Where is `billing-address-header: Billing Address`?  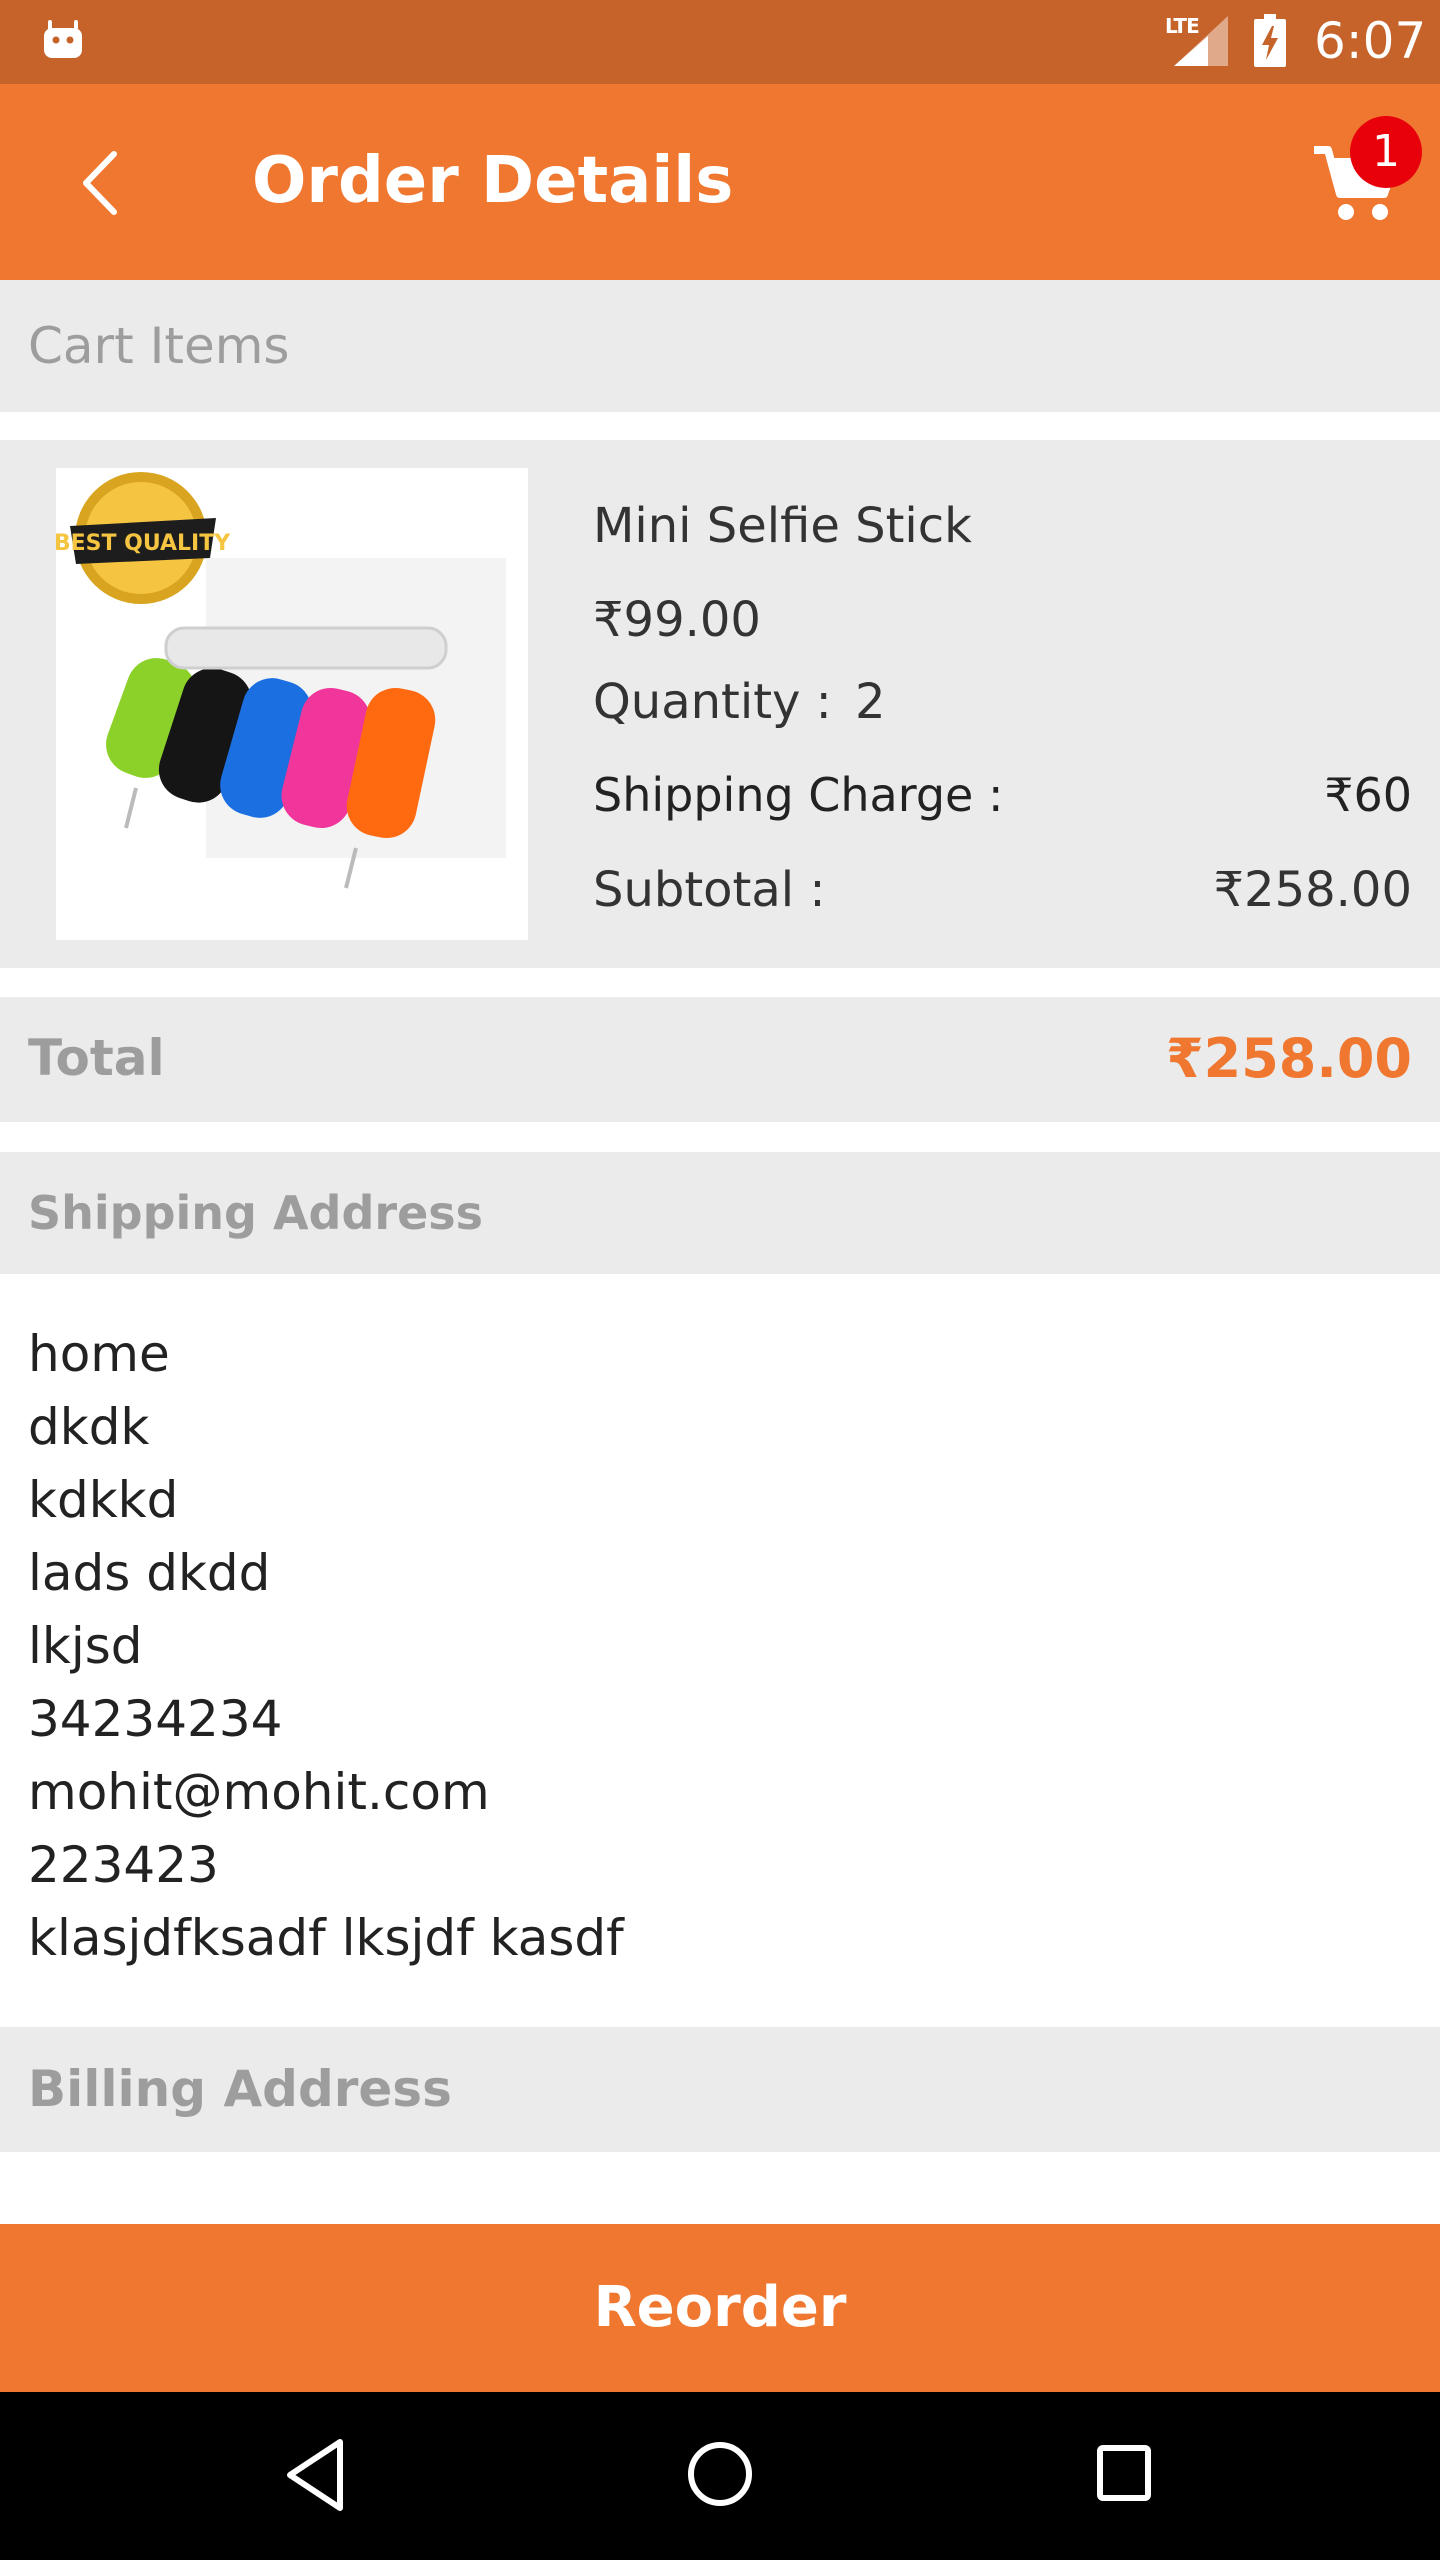
billing-address-header: Billing Address is located at coordinates (720, 2089).